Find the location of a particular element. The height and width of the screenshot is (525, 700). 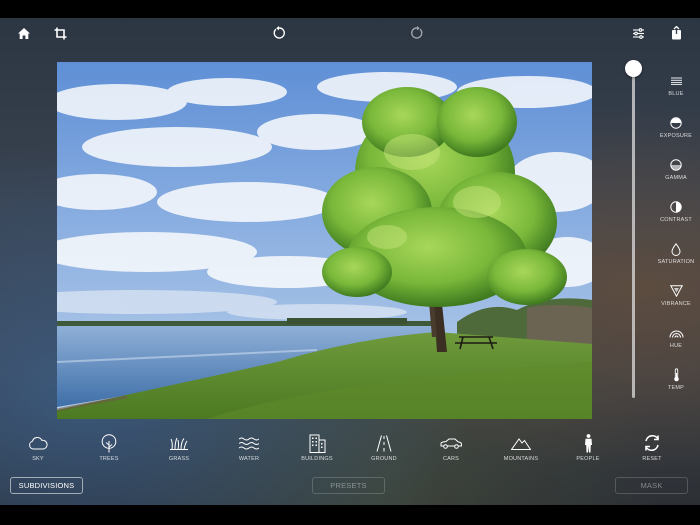

settings-sliders-icon is located at coordinates (638, 33).